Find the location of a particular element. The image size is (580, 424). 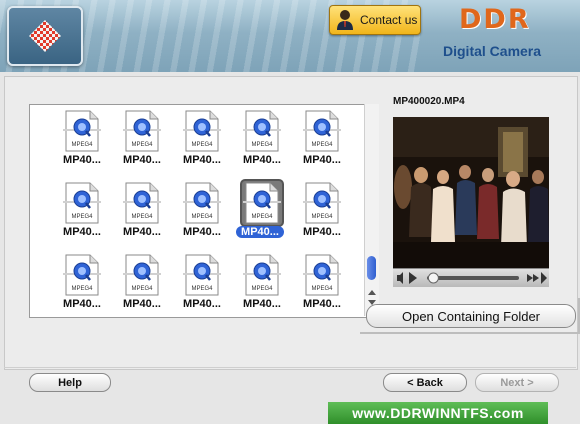

open-containing-folder-button: Open Containing Folder is located at coordinates (471, 316).